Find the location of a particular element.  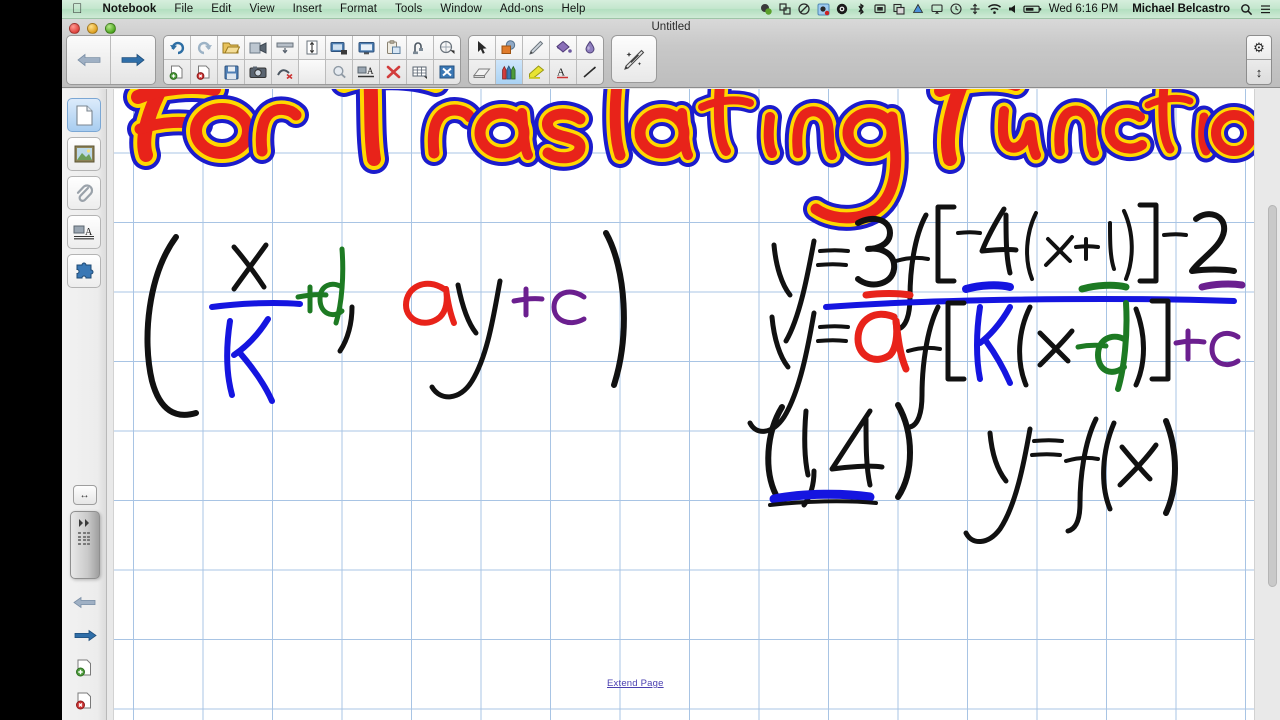

sidebar-gallery is located at coordinates (84, 154).